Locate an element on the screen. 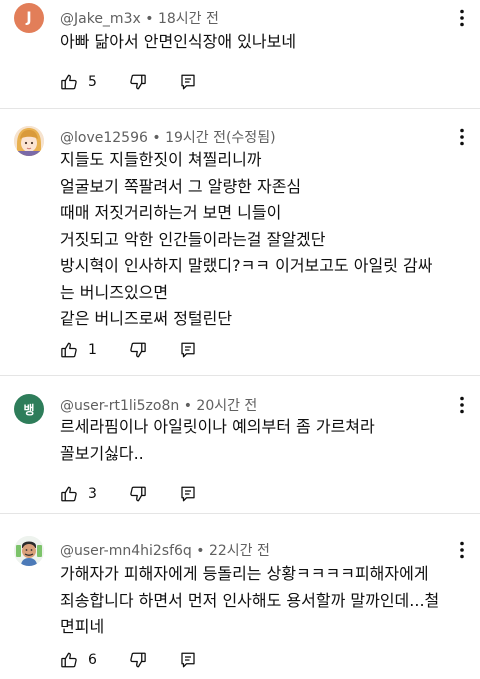 The width and height of the screenshot is (480, 679). like-button: 5 is located at coordinates (78, 82).